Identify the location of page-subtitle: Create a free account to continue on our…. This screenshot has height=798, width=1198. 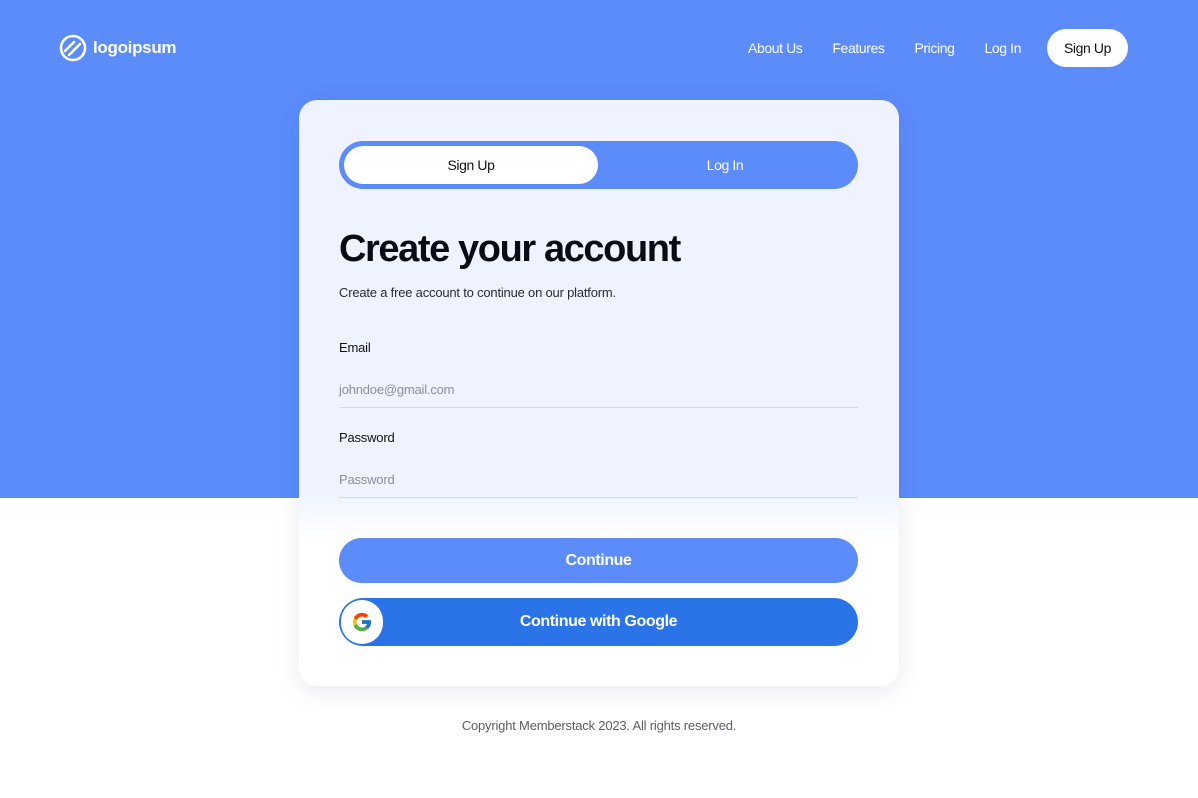
(477, 292).